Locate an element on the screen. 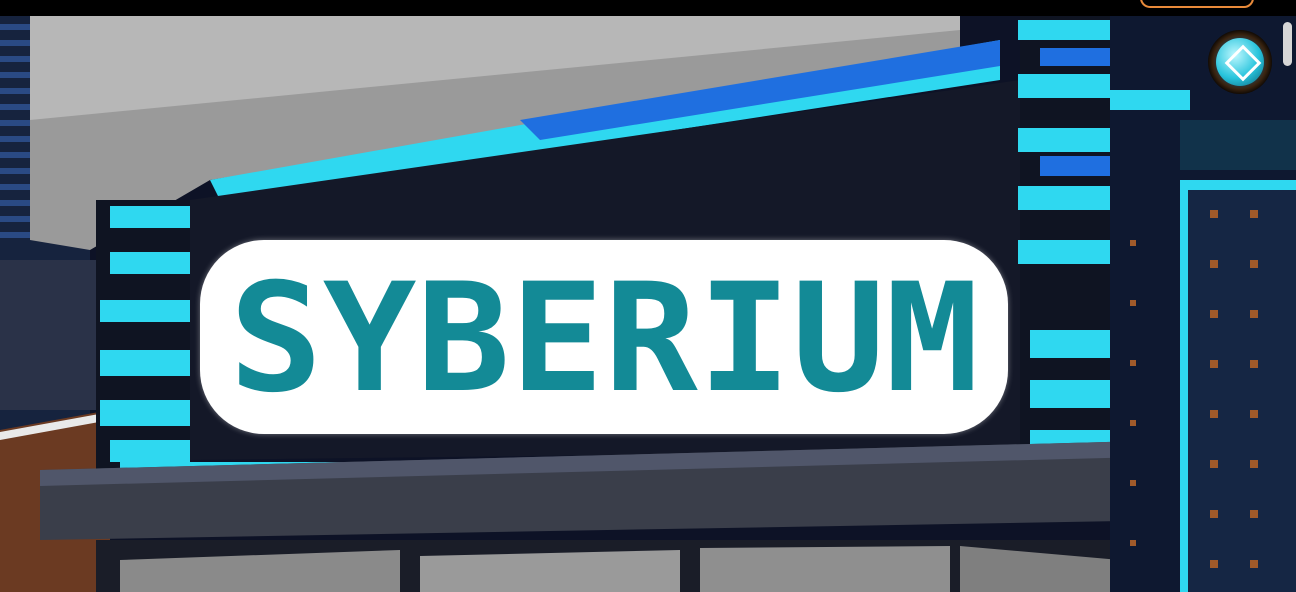 This screenshot has width=1296, height=592. scrollbar is located at coordinates (1287, 44).